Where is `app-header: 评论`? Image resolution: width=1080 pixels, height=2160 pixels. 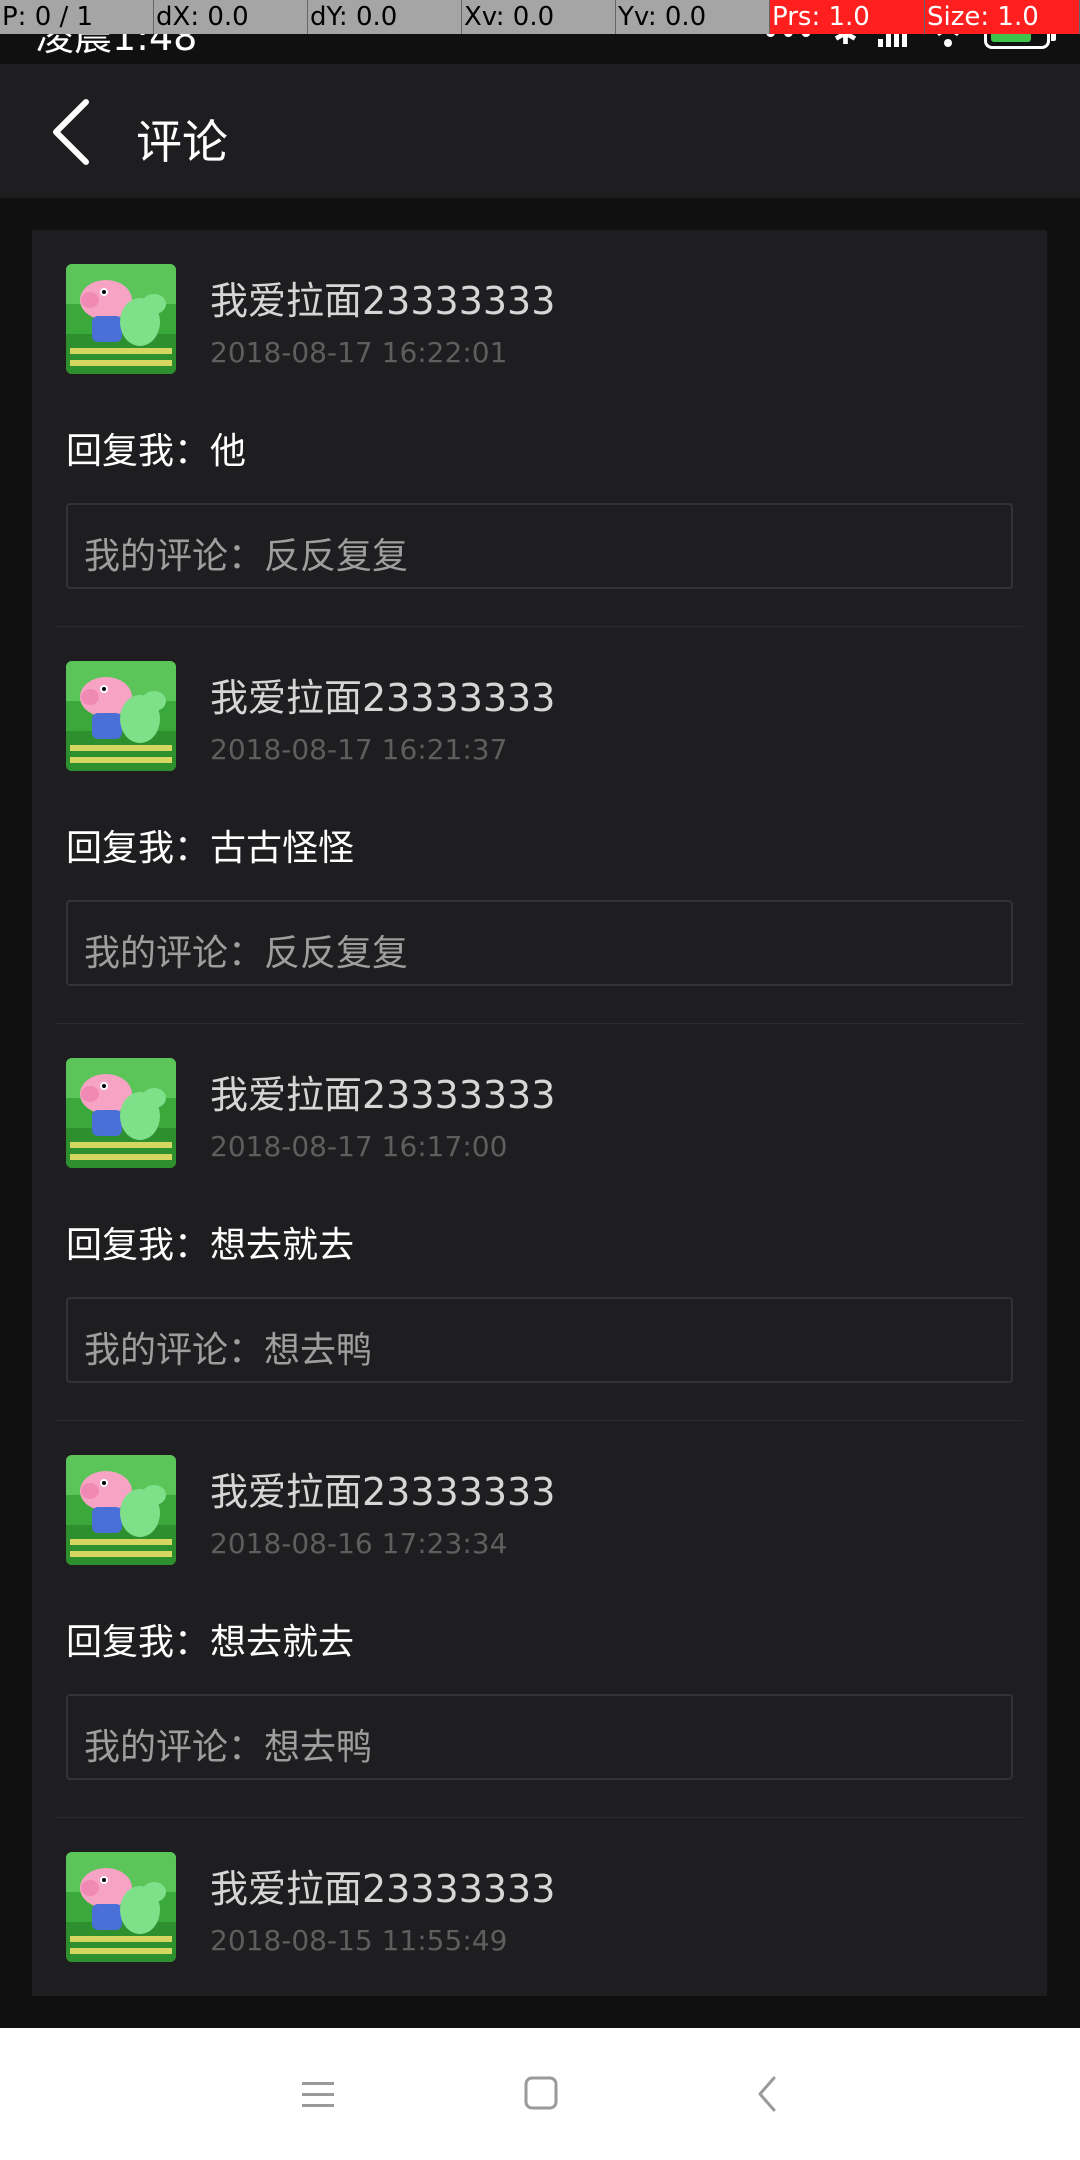 app-header: 评论 is located at coordinates (540, 131).